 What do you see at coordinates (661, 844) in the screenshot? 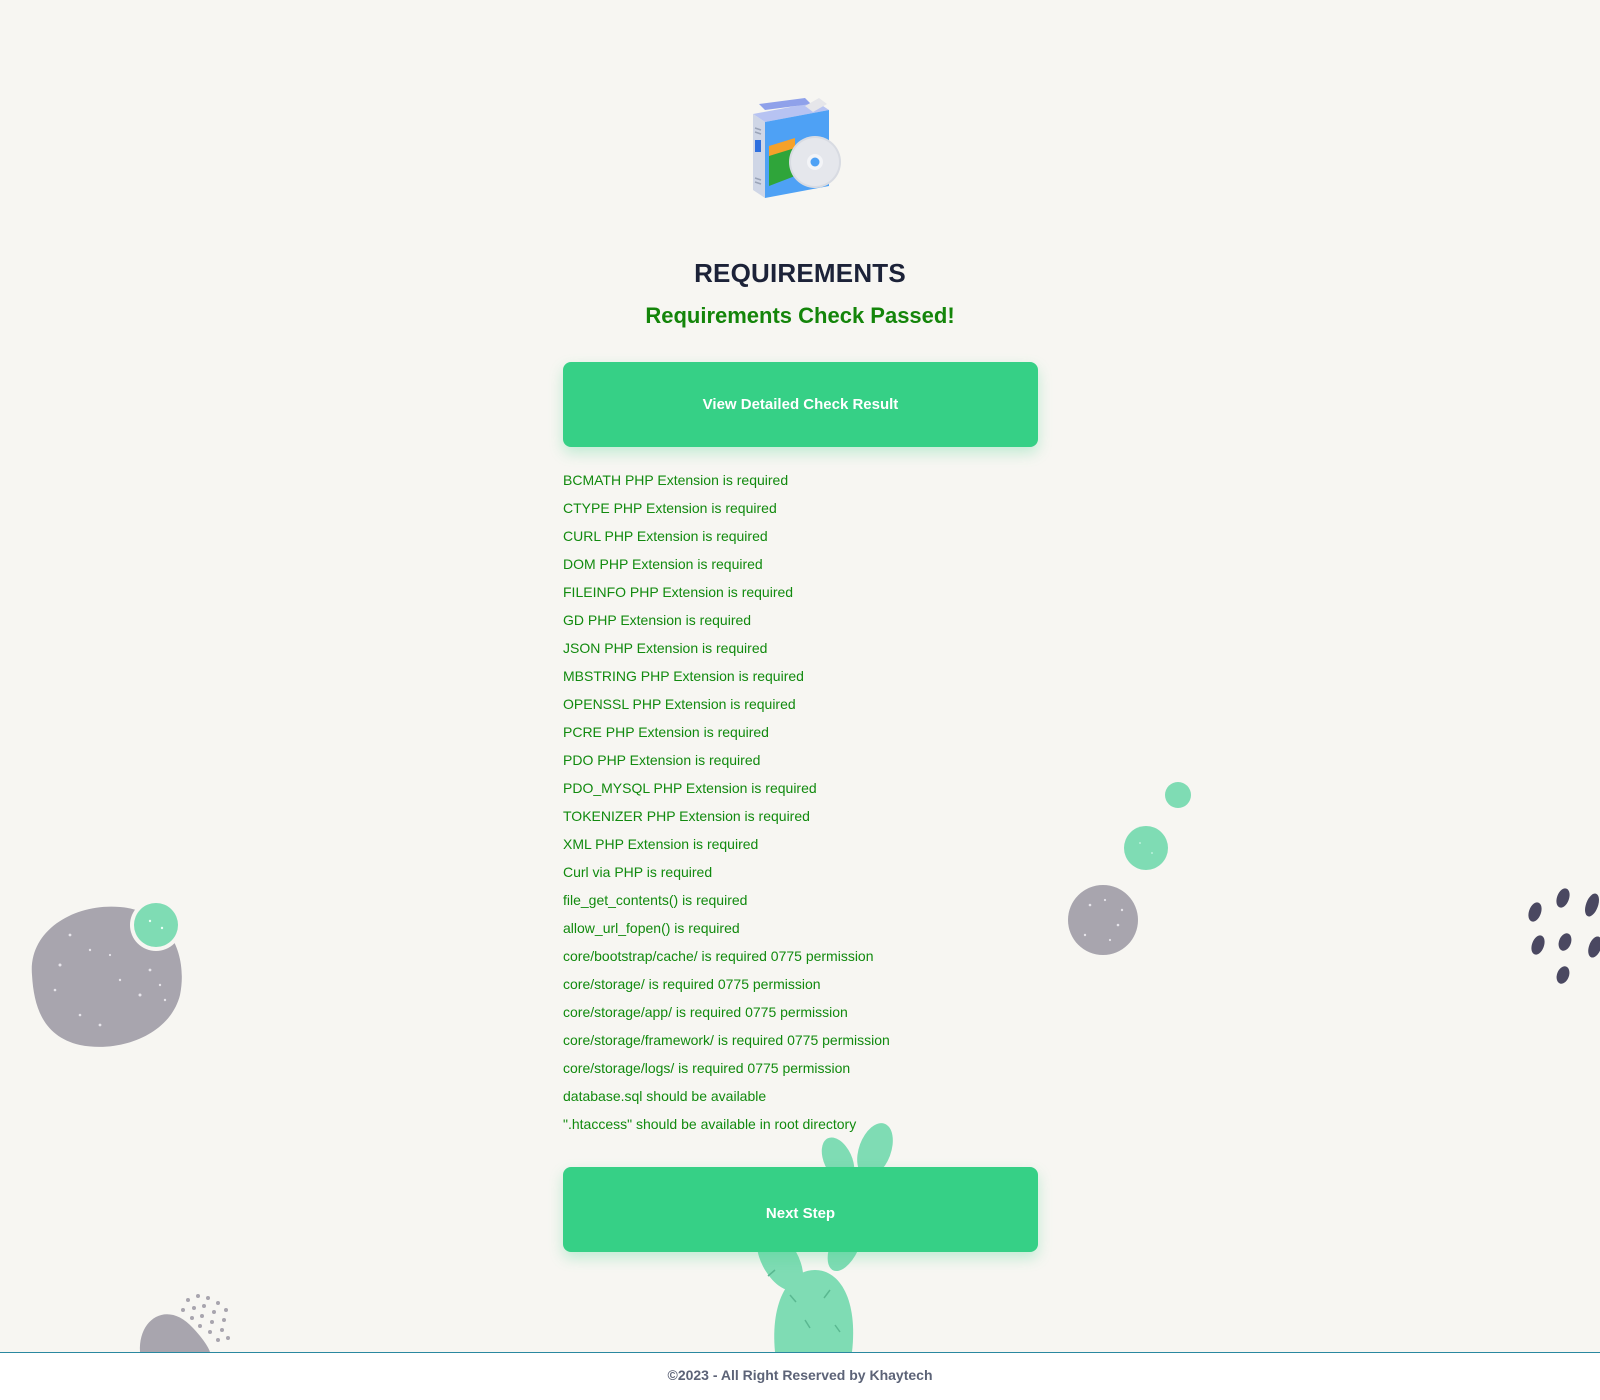
I see `requirement-item: XML PHP Extension is required` at bounding box center [661, 844].